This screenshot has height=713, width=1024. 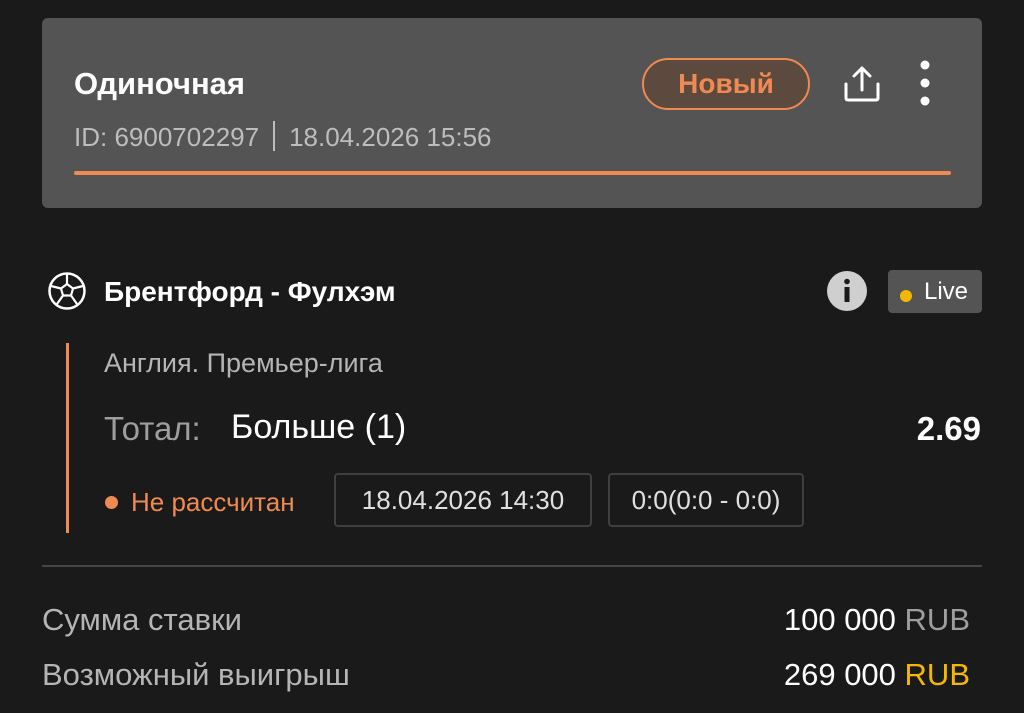 What do you see at coordinates (946, 291) in the screenshot?
I see `live-label: Live` at bounding box center [946, 291].